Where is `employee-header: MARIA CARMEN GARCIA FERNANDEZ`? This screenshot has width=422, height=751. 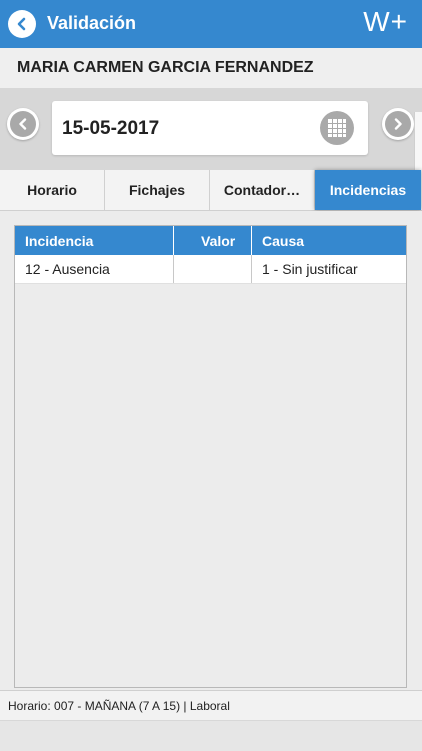
employee-header: MARIA CARMEN GARCIA FERNANDEZ is located at coordinates (211, 68).